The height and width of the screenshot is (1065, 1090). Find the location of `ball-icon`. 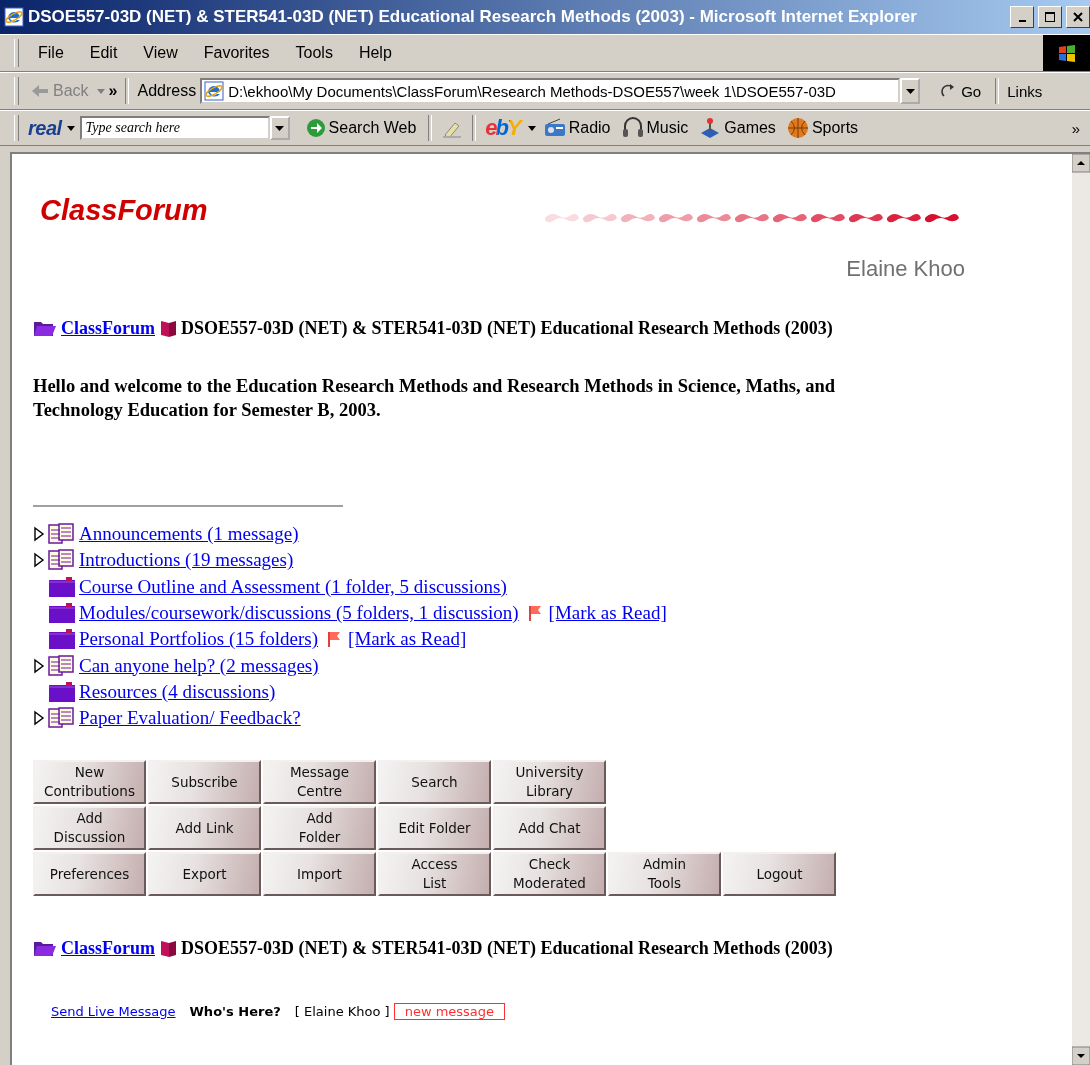

ball-icon is located at coordinates (797, 128).